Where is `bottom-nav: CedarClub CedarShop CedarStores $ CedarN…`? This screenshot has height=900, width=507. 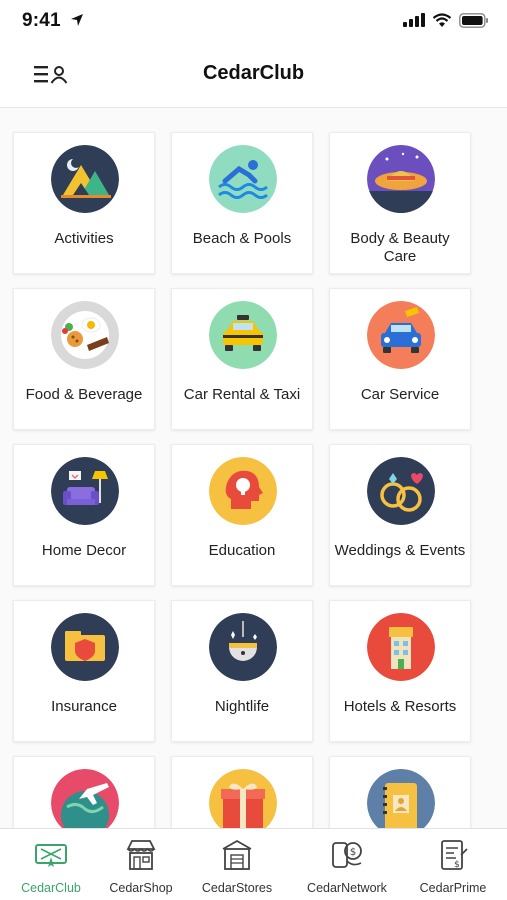
bottom-nav: CedarClub CedarShop CedarStores $ CedarN… is located at coordinates (253, 864).